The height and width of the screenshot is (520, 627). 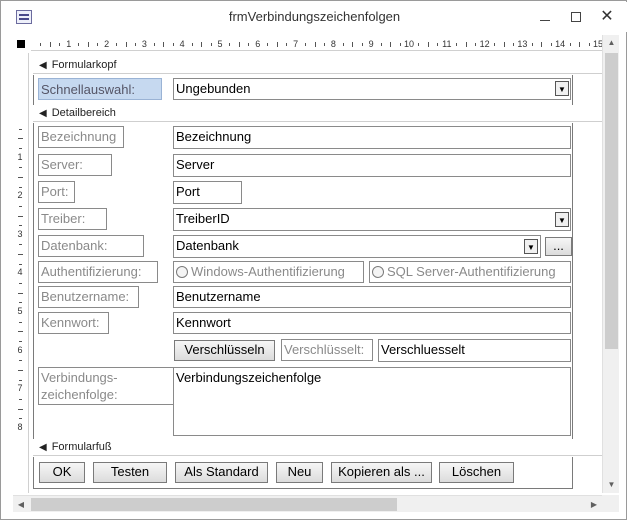 What do you see at coordinates (545, 17) in the screenshot?
I see `minimize-button` at bounding box center [545, 17].